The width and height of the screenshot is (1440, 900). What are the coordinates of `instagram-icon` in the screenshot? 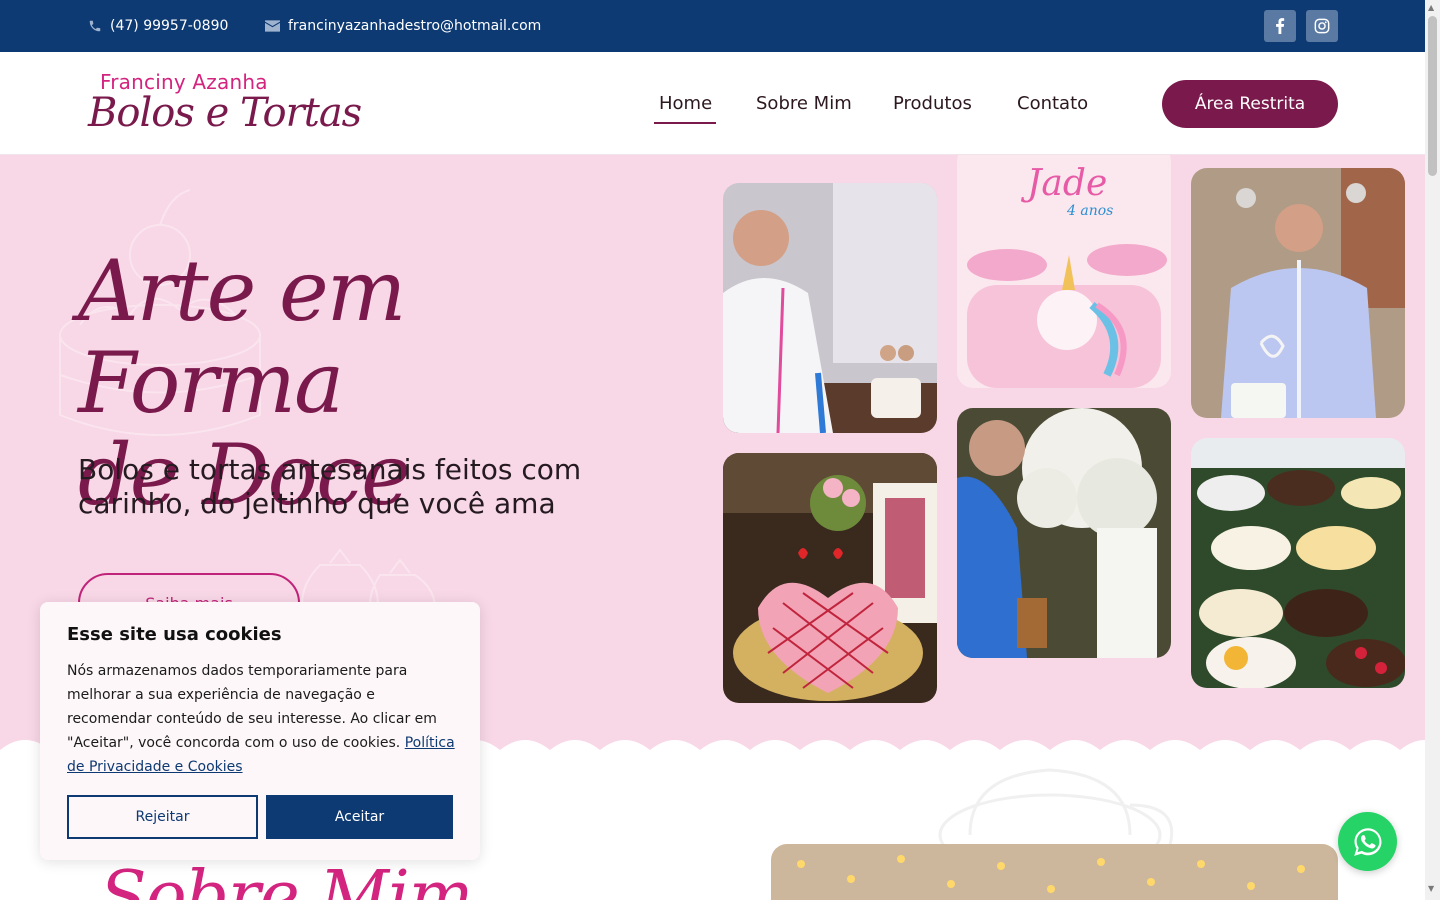 It's located at (1322, 26).